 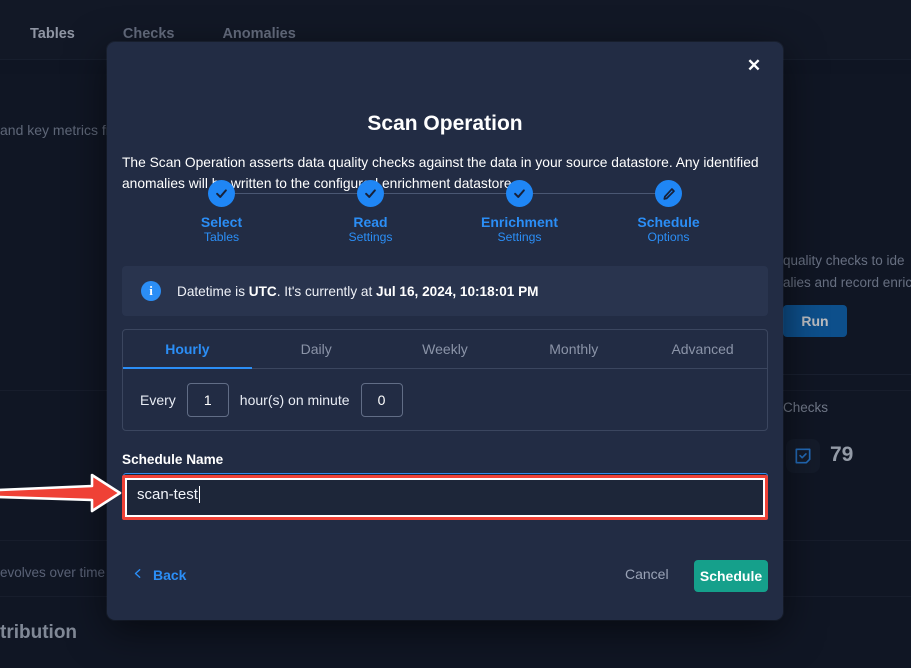 I want to click on info-datetime: Jul 16, 2024, 10:18:01 PM, so click(x=457, y=291).